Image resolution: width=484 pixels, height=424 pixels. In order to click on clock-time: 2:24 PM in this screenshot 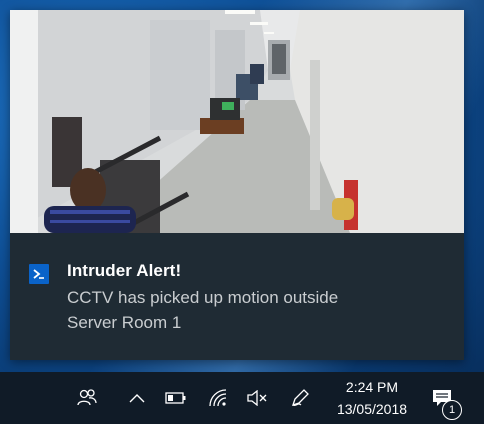, I will do `click(372, 387)`.